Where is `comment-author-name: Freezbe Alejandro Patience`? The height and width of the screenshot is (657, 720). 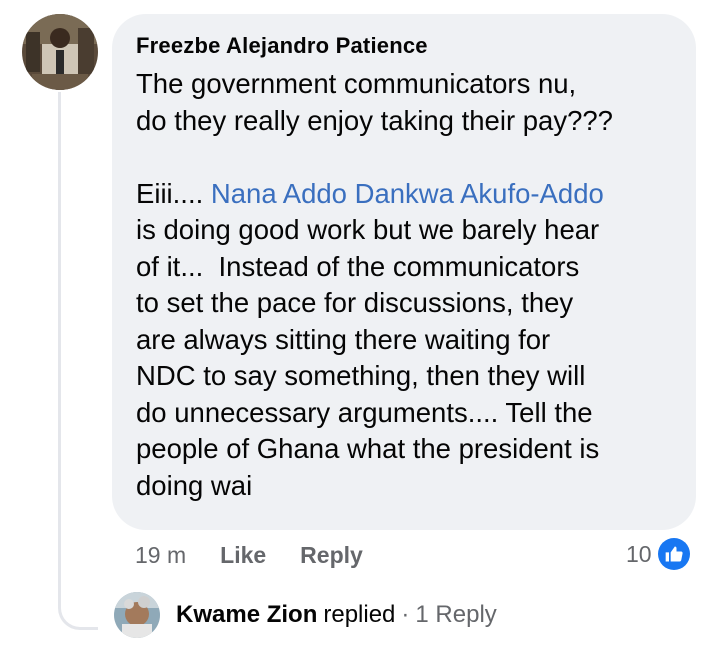 comment-author-name: Freezbe Alejandro Patience is located at coordinates (405, 46).